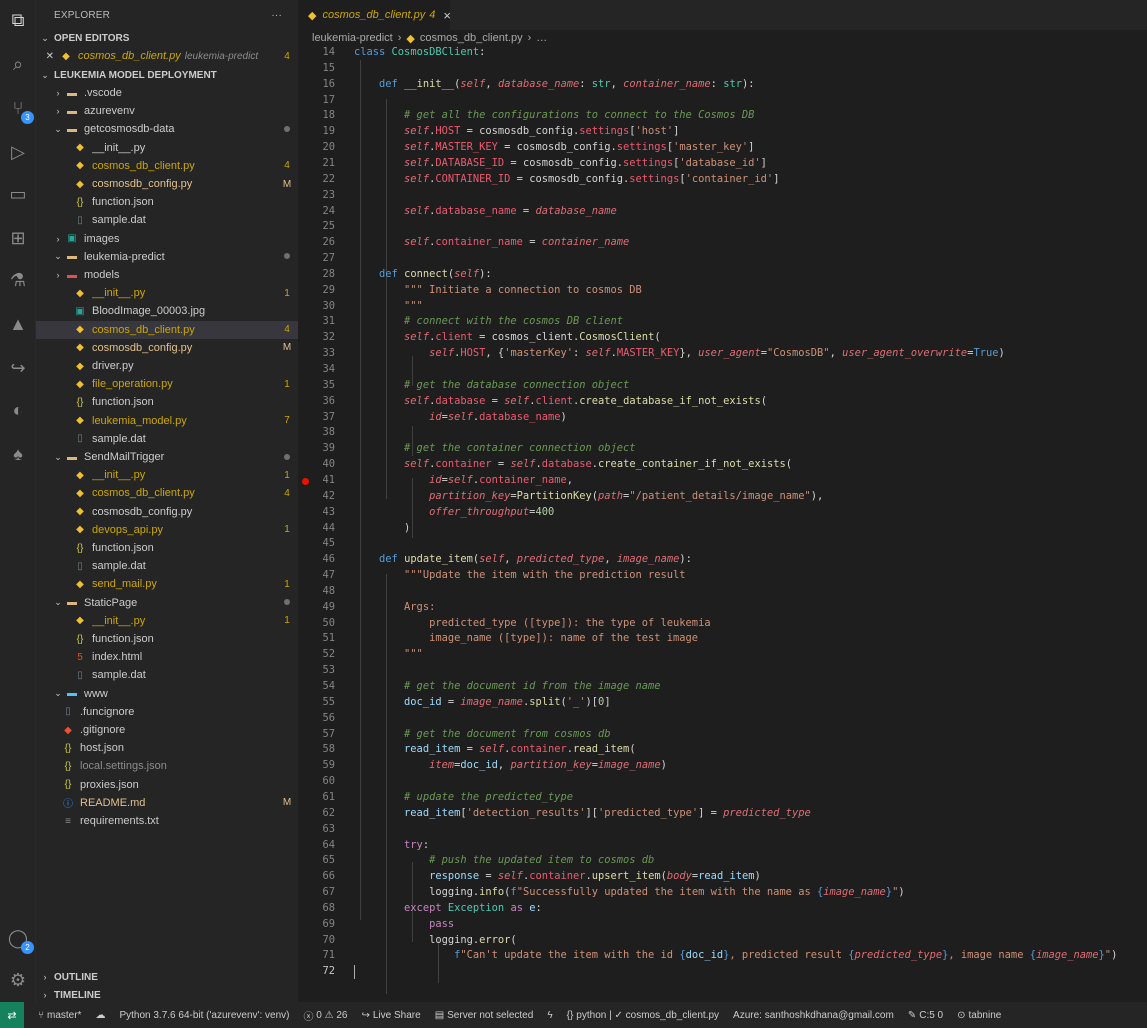 This screenshot has height=1028, width=1147. What do you see at coordinates (167, 530) in the screenshot?
I see `tree-item: ◆ devops_api.py 1` at bounding box center [167, 530].